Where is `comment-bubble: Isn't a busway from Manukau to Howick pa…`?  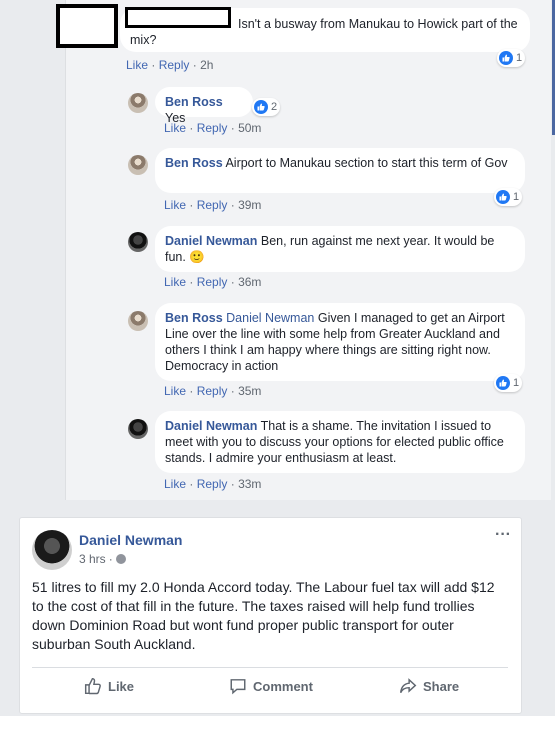 comment-bubble: Isn't a busway from Manukau to Howick pa… is located at coordinates (325, 29).